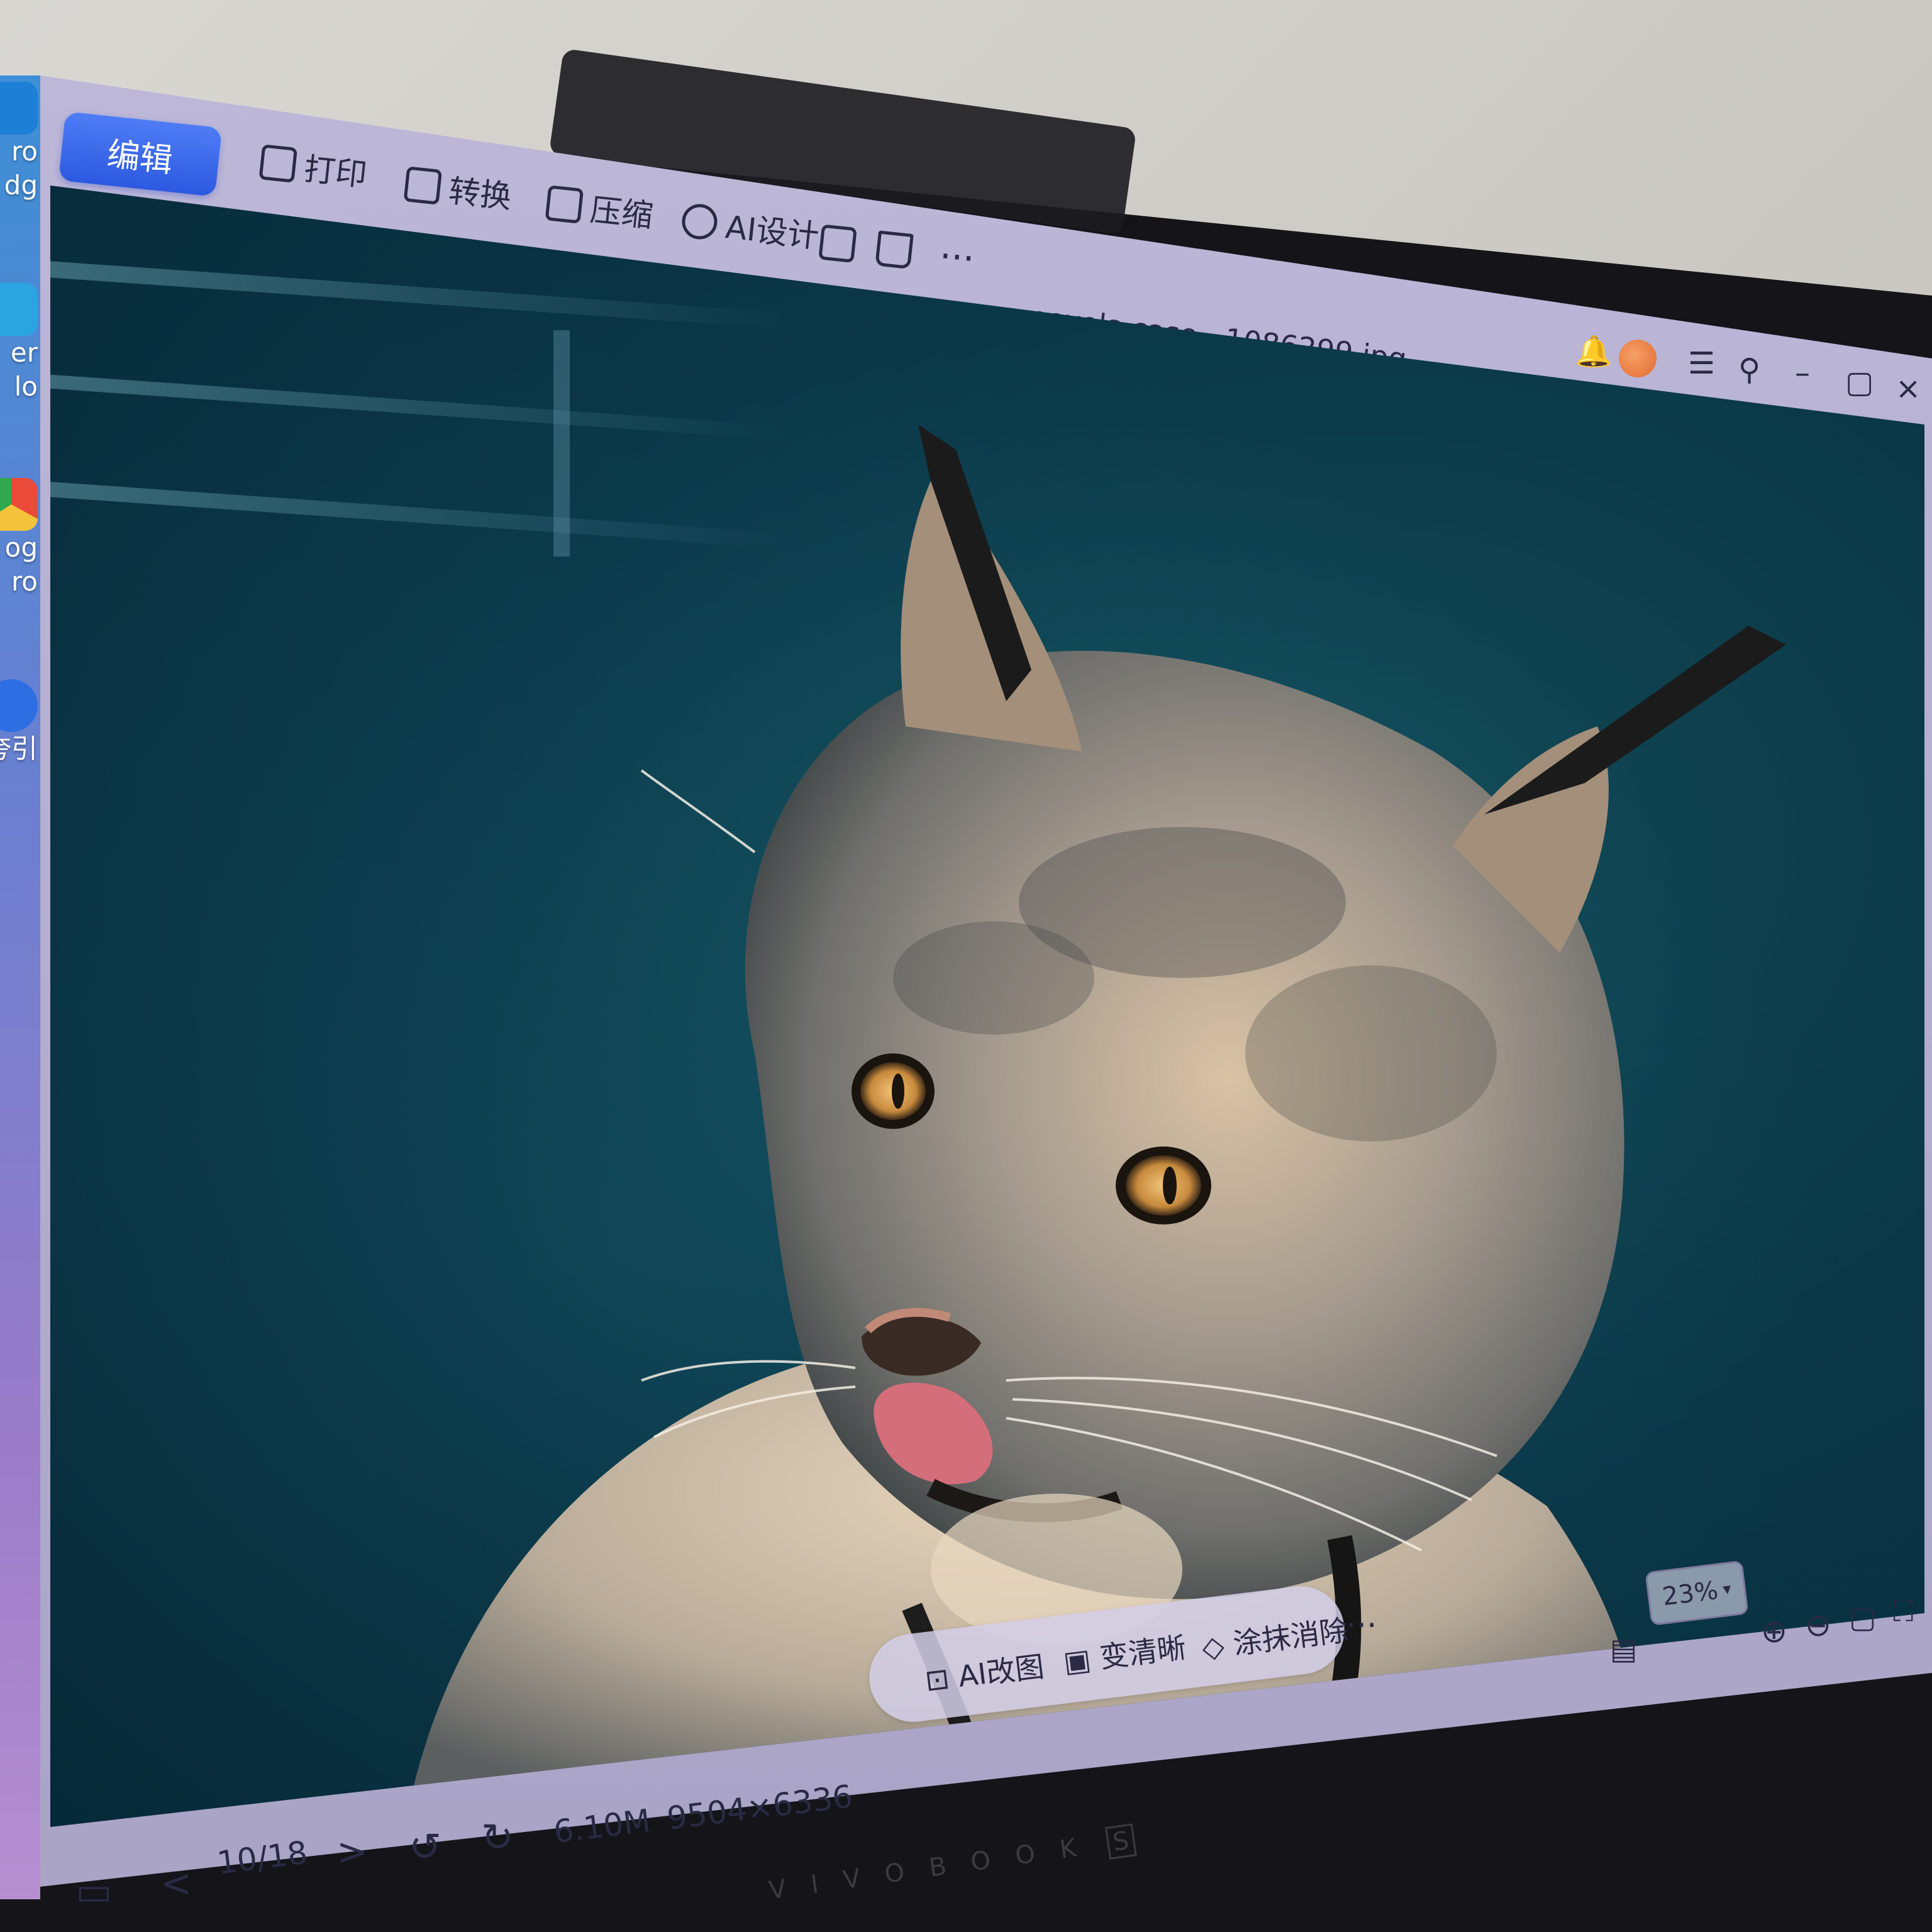  I want to click on edge-icon, so click(19, 108).